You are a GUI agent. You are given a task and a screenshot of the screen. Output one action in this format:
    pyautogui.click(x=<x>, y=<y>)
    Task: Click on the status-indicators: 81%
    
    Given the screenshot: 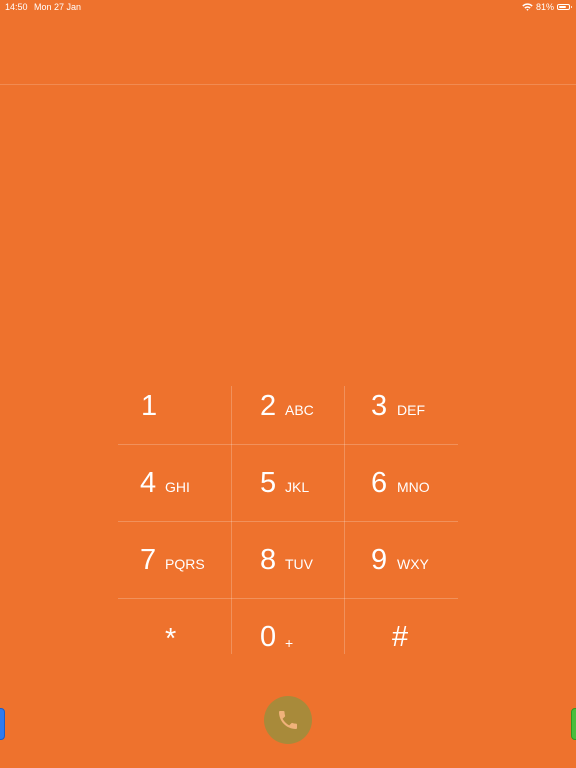 What is the action you would take?
    pyautogui.click(x=547, y=7)
    